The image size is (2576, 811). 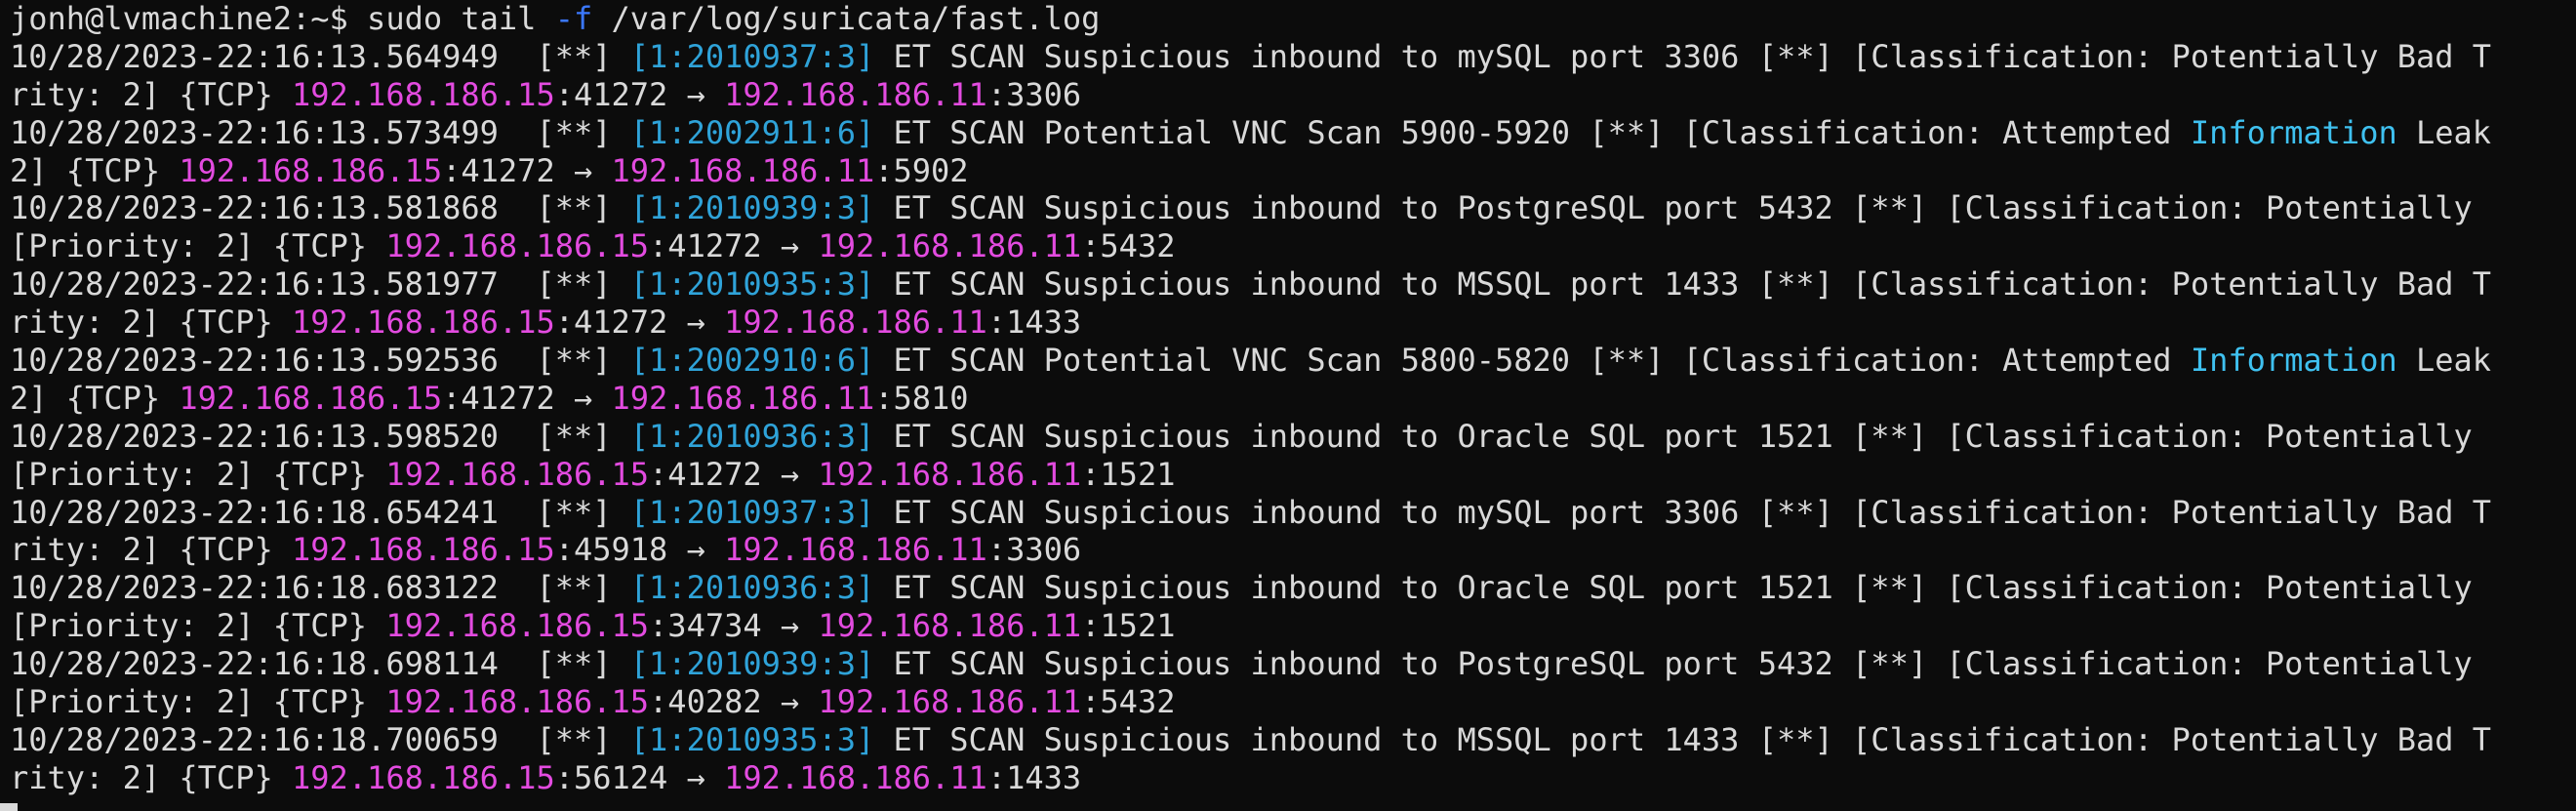 What do you see at coordinates (320, 436) in the screenshot?
I see `log-text: 10/28/2023-22:16:13.598520 [**]` at bounding box center [320, 436].